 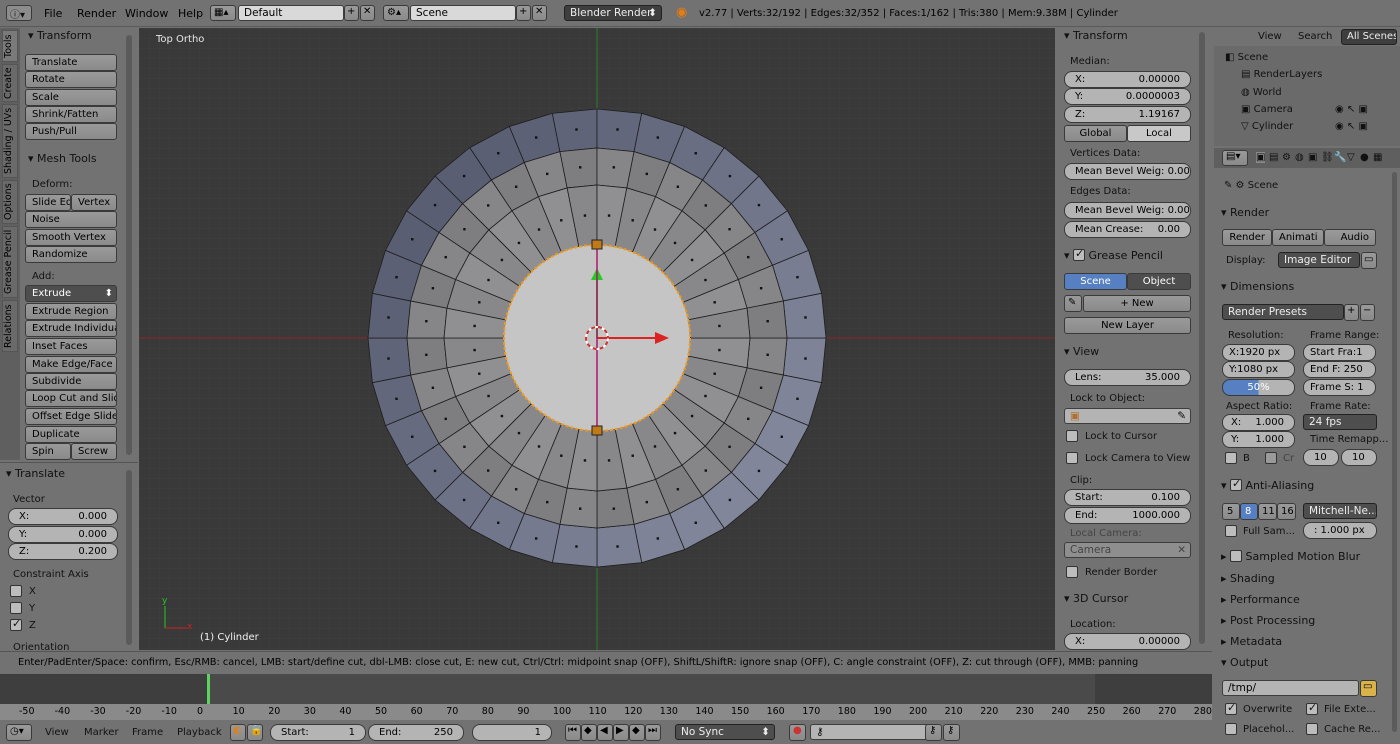 I want to click on anti-aliasing-header: ▾ Anti-Aliasing, so click(x=1267, y=484).